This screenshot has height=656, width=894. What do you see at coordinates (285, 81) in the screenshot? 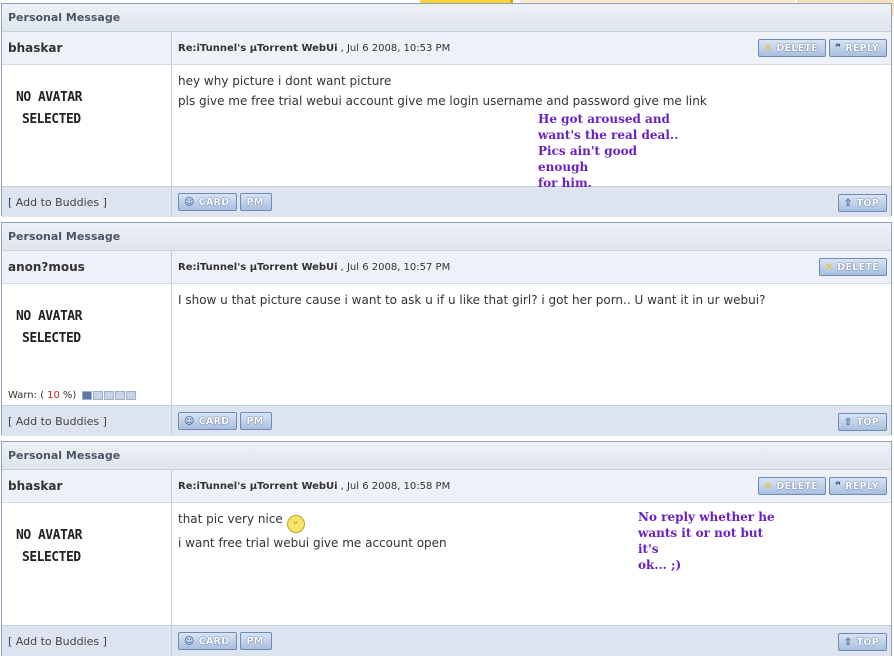
I see `message-line: hey why picture i dont want picture` at bounding box center [285, 81].